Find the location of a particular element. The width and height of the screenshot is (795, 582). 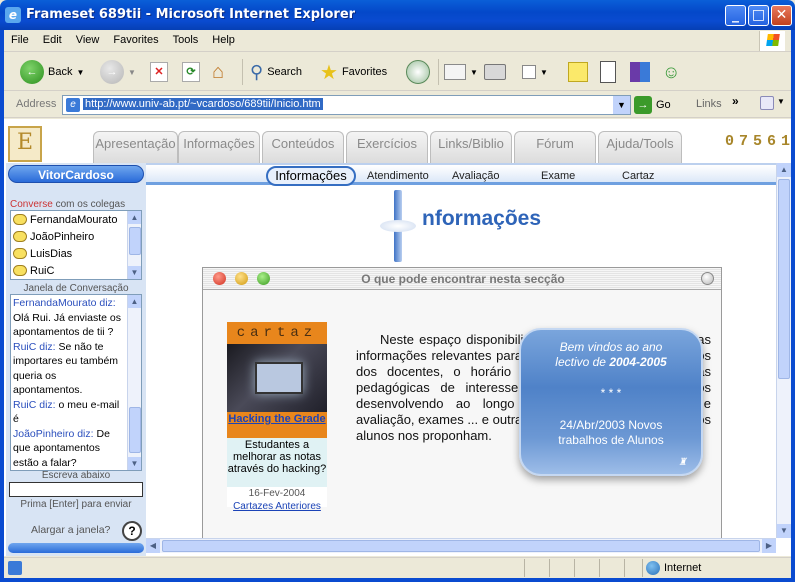

close-button: ✕ is located at coordinates (781, 15).